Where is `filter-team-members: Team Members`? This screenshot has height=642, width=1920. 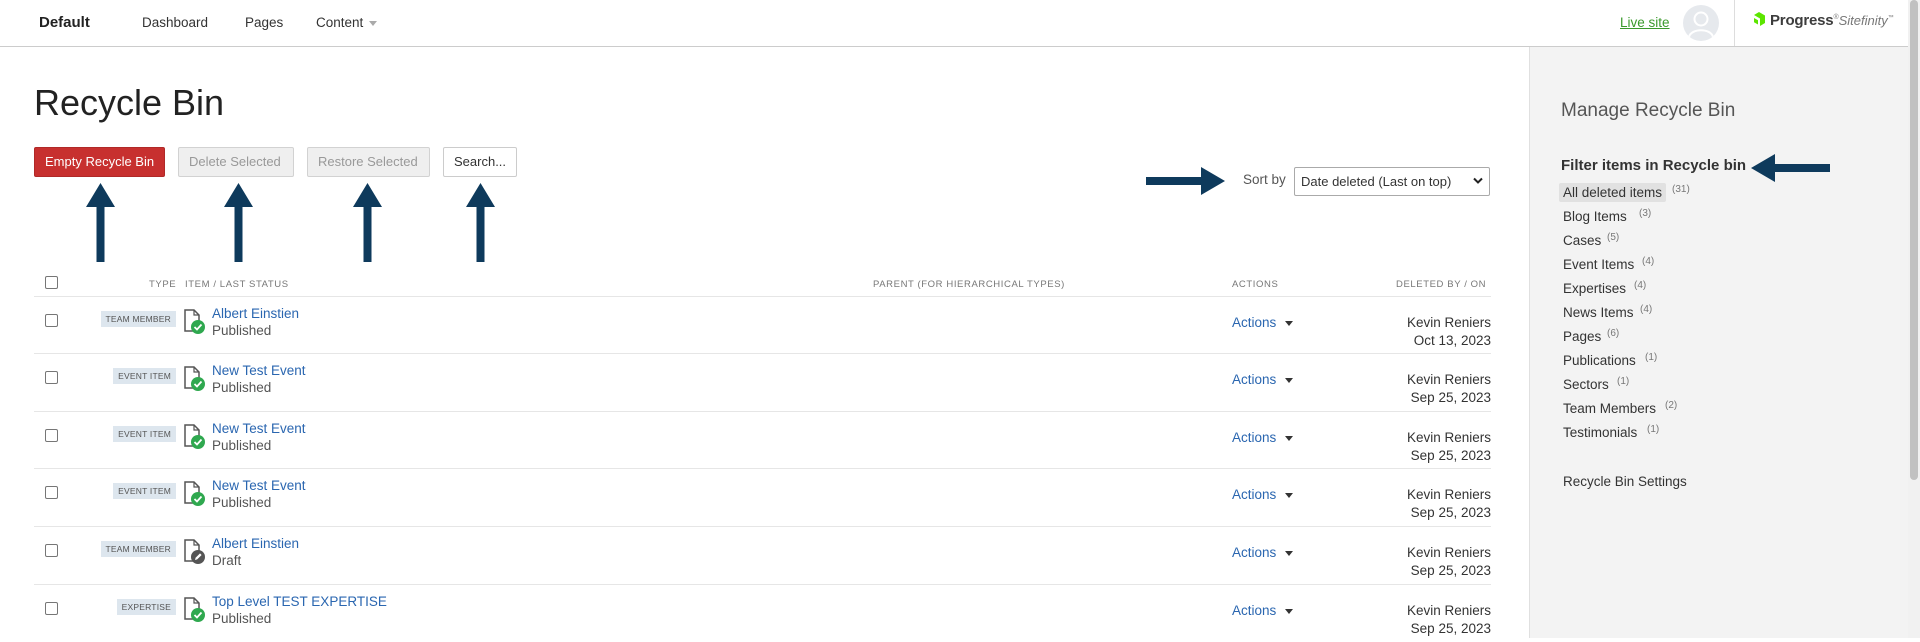
filter-team-members: Team Members is located at coordinates (1609, 408).